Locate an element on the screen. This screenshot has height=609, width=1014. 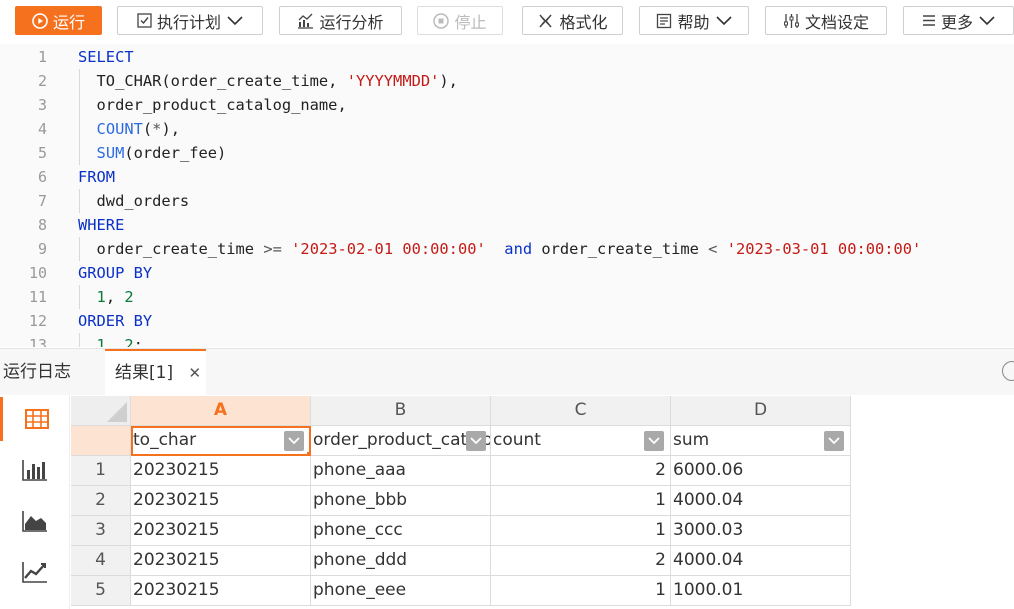
checkbox-icon is located at coordinates (144, 20).